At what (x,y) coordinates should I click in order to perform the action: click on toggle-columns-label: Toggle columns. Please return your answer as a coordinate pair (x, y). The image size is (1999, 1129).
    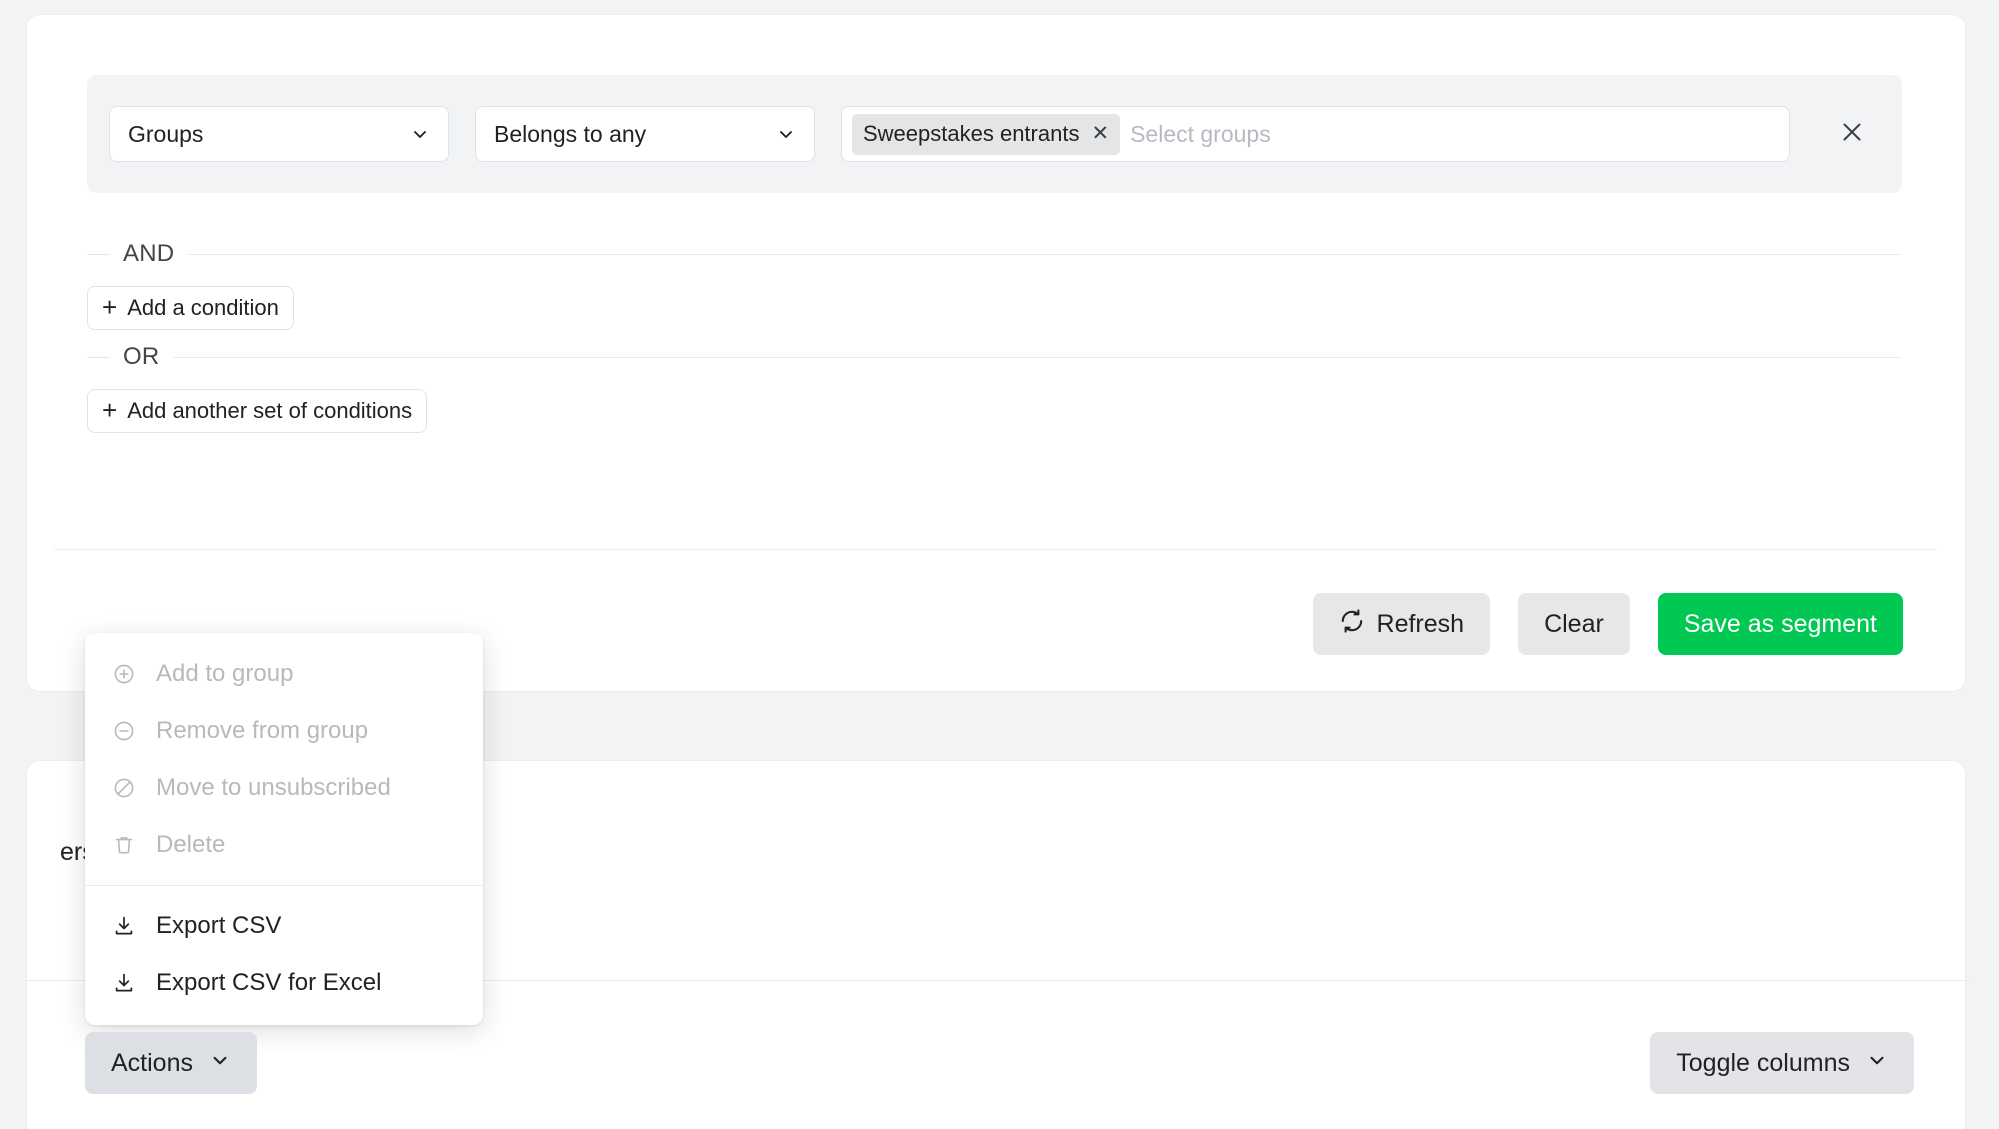
    Looking at the image, I should click on (1763, 1062).